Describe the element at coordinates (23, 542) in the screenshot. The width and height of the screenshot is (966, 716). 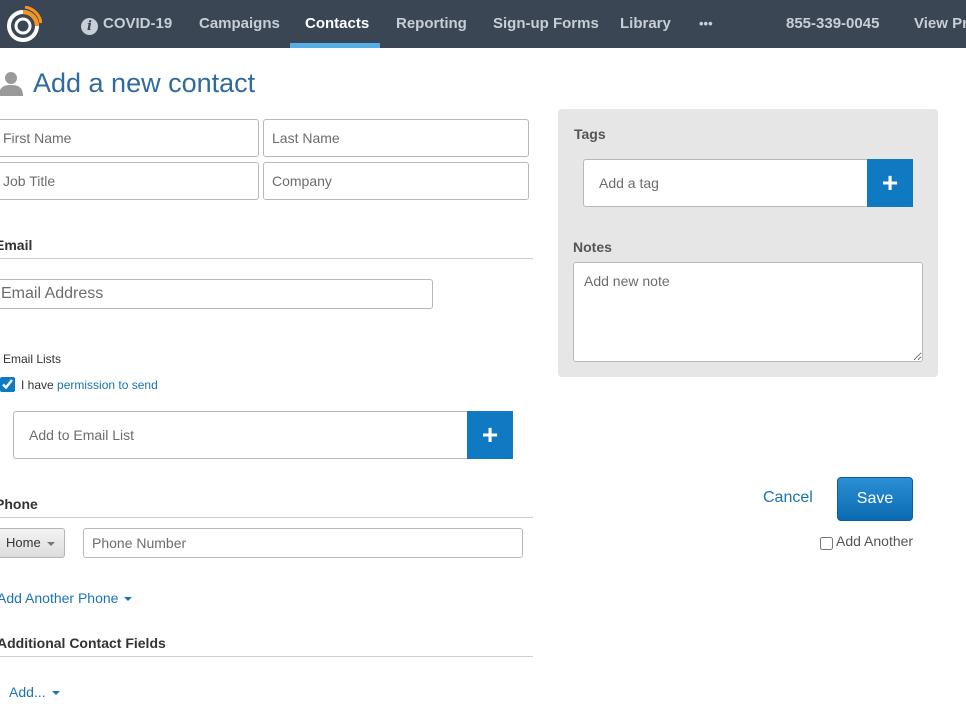
I see `phone-type-label: Home` at that location.